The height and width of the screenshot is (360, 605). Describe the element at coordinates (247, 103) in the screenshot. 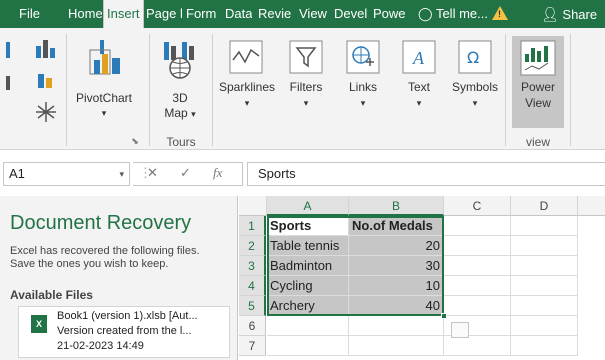

I see `sparklines-dropdown-icon: ▾` at that location.